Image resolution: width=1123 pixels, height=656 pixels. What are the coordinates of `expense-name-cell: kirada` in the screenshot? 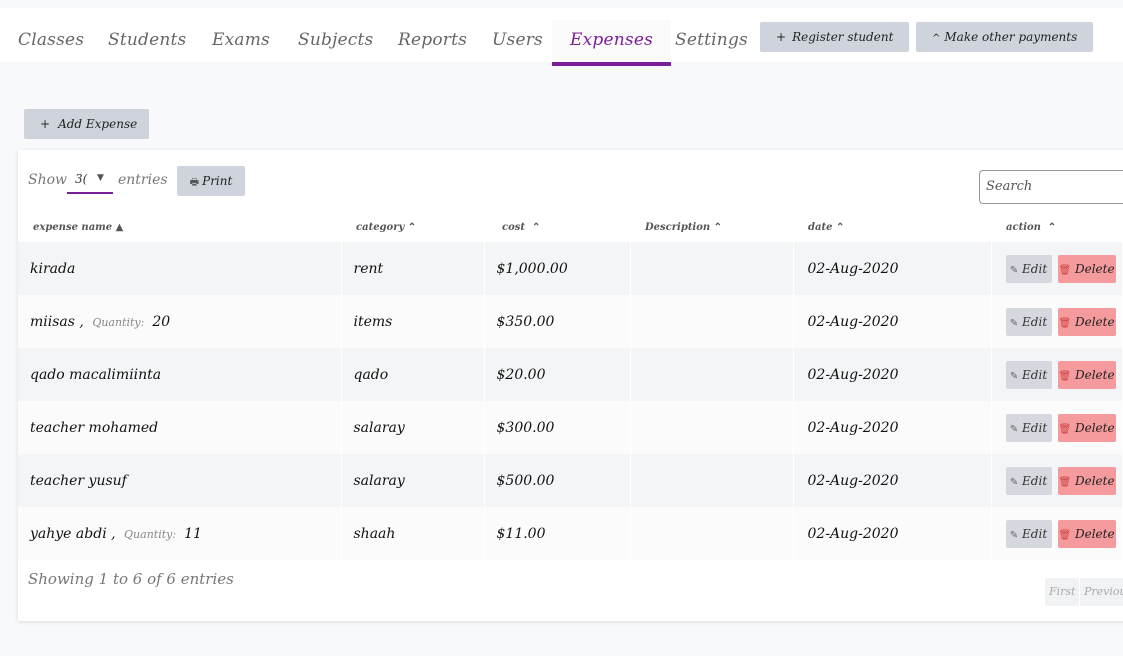 It's located at (180, 268).